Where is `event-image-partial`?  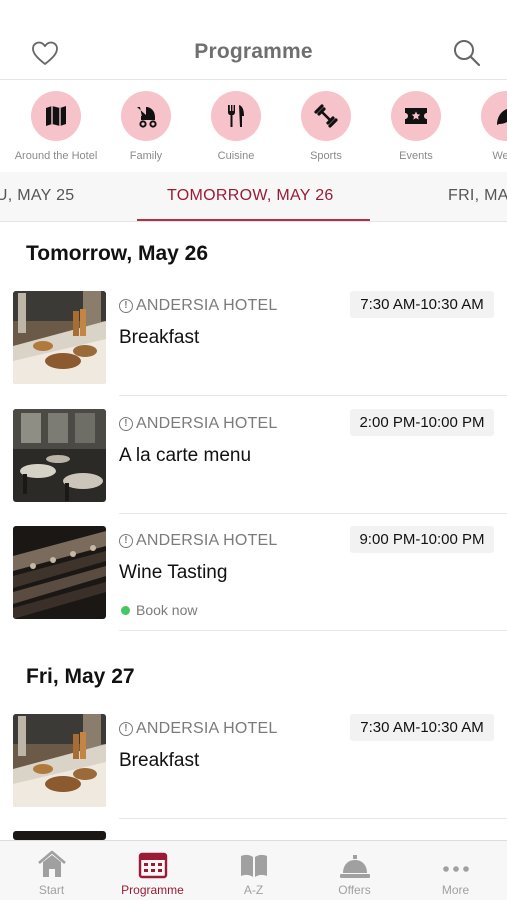
event-image-partial is located at coordinates (59, 835).